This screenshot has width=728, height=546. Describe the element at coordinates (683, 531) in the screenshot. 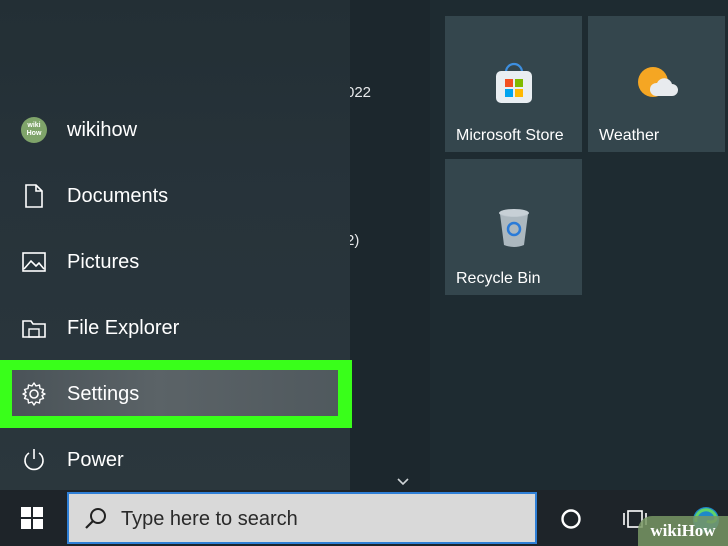

I see `wikihow-watermark: wikiHow` at that location.